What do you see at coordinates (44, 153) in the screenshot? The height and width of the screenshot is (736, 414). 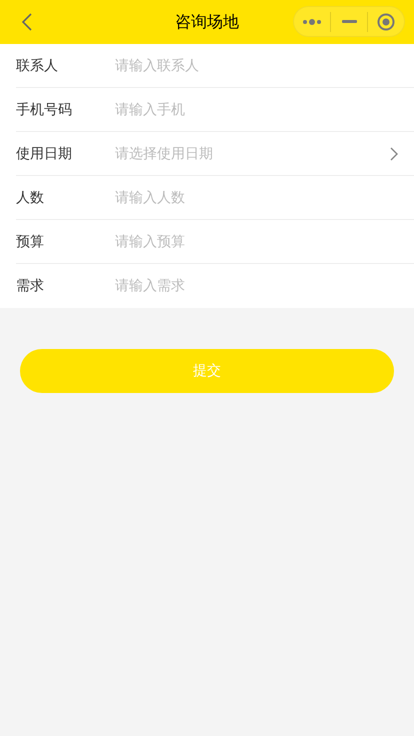 I see `field-label: 使用日期` at bounding box center [44, 153].